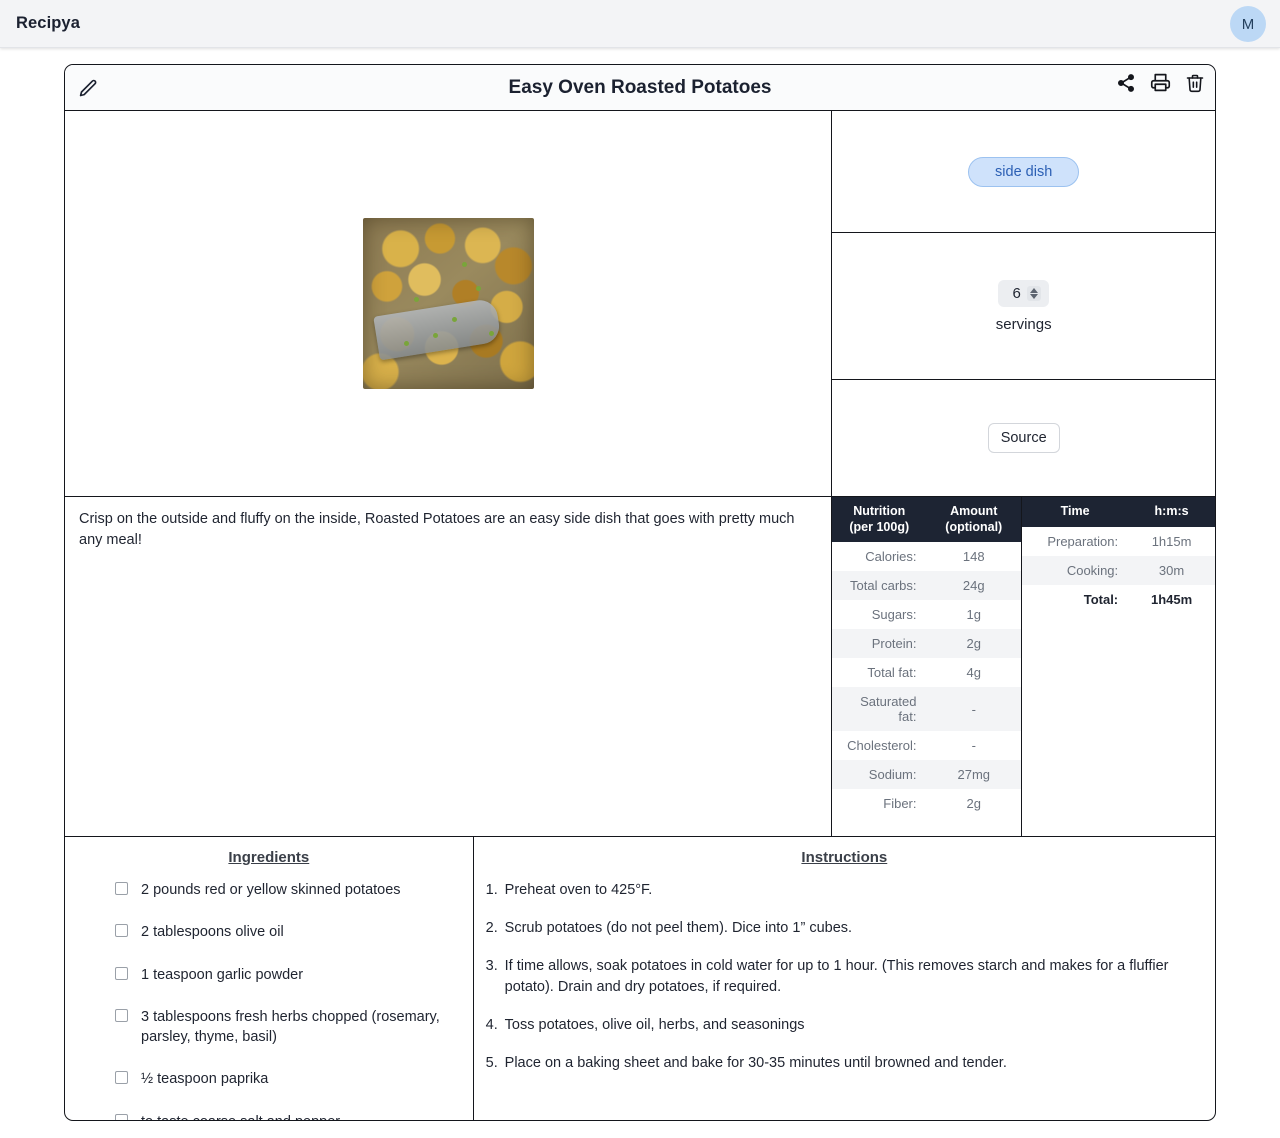 Image resolution: width=1280 pixels, height=1138 pixels. I want to click on table-row: Cholesterol: -, so click(926, 745).